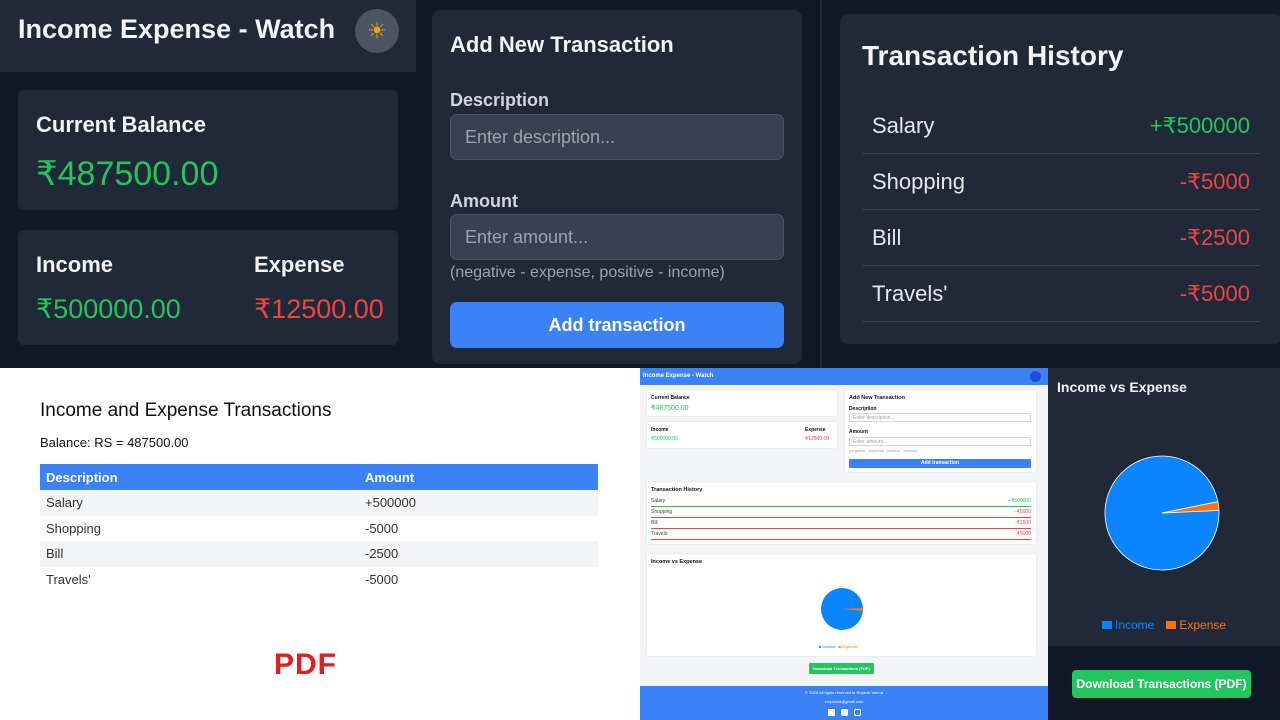 The width and height of the screenshot is (1280, 720). I want to click on mini-pie-chart, so click(842, 609).